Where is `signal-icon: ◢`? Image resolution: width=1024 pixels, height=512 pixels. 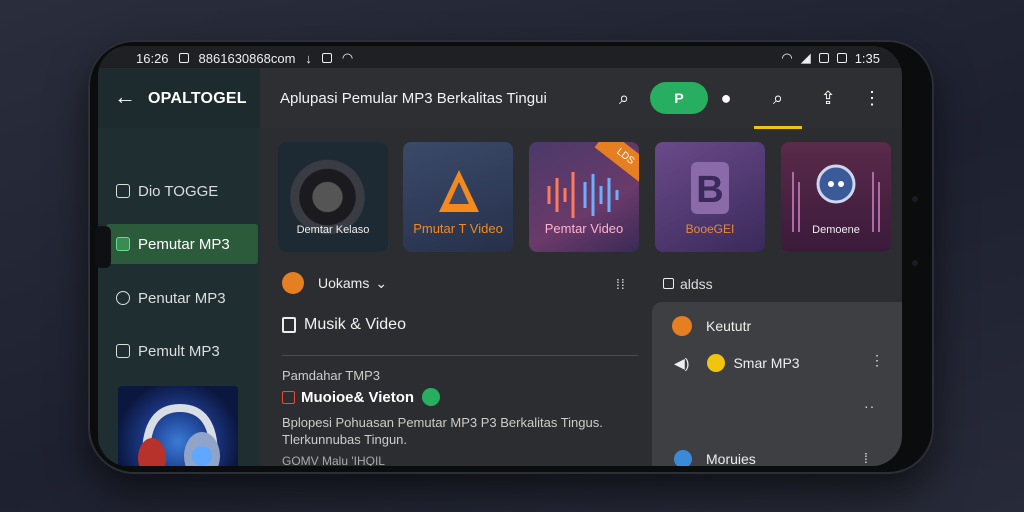 signal-icon: ◢ is located at coordinates (805, 57).